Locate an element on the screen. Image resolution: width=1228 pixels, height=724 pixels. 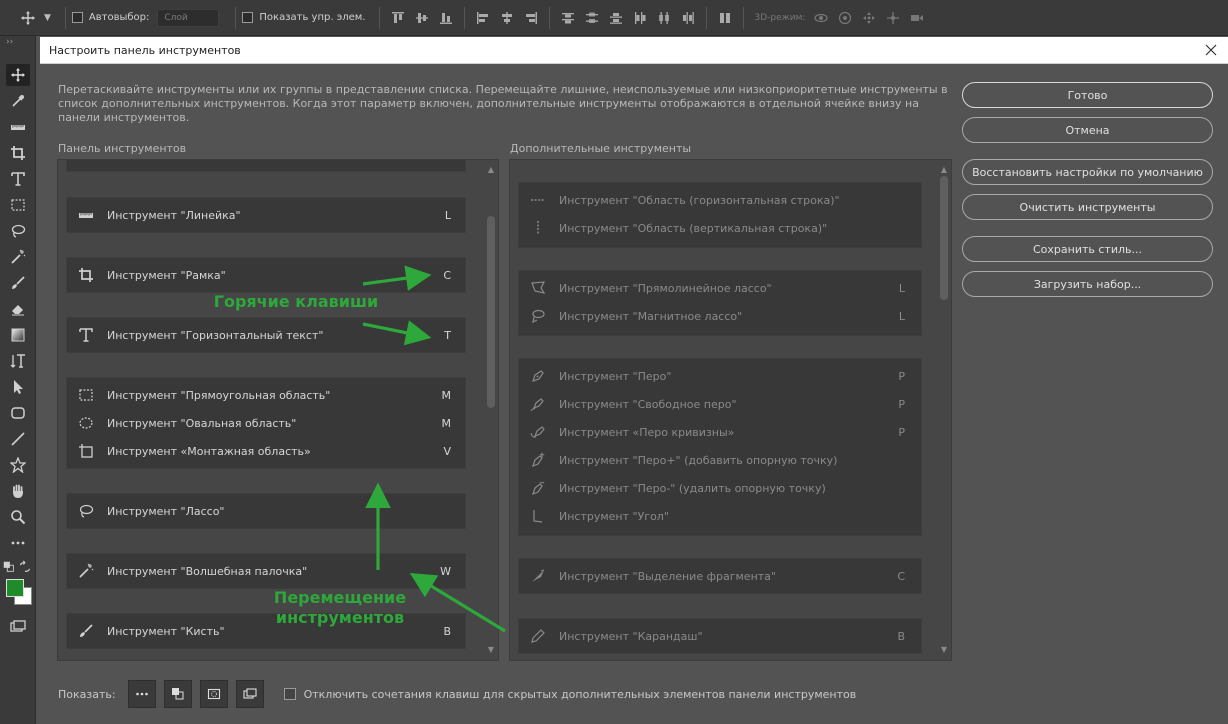
restore-defaults-button: Восстановить настройки по умолчанию is located at coordinates (1087, 172).